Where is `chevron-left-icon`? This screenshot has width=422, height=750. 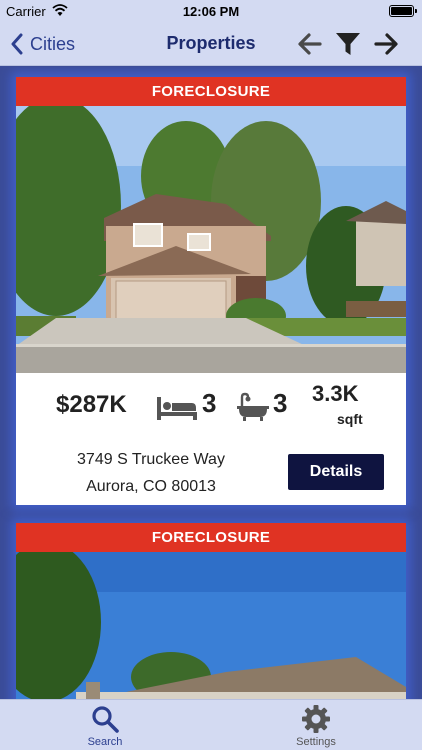 chevron-left-icon is located at coordinates (17, 44).